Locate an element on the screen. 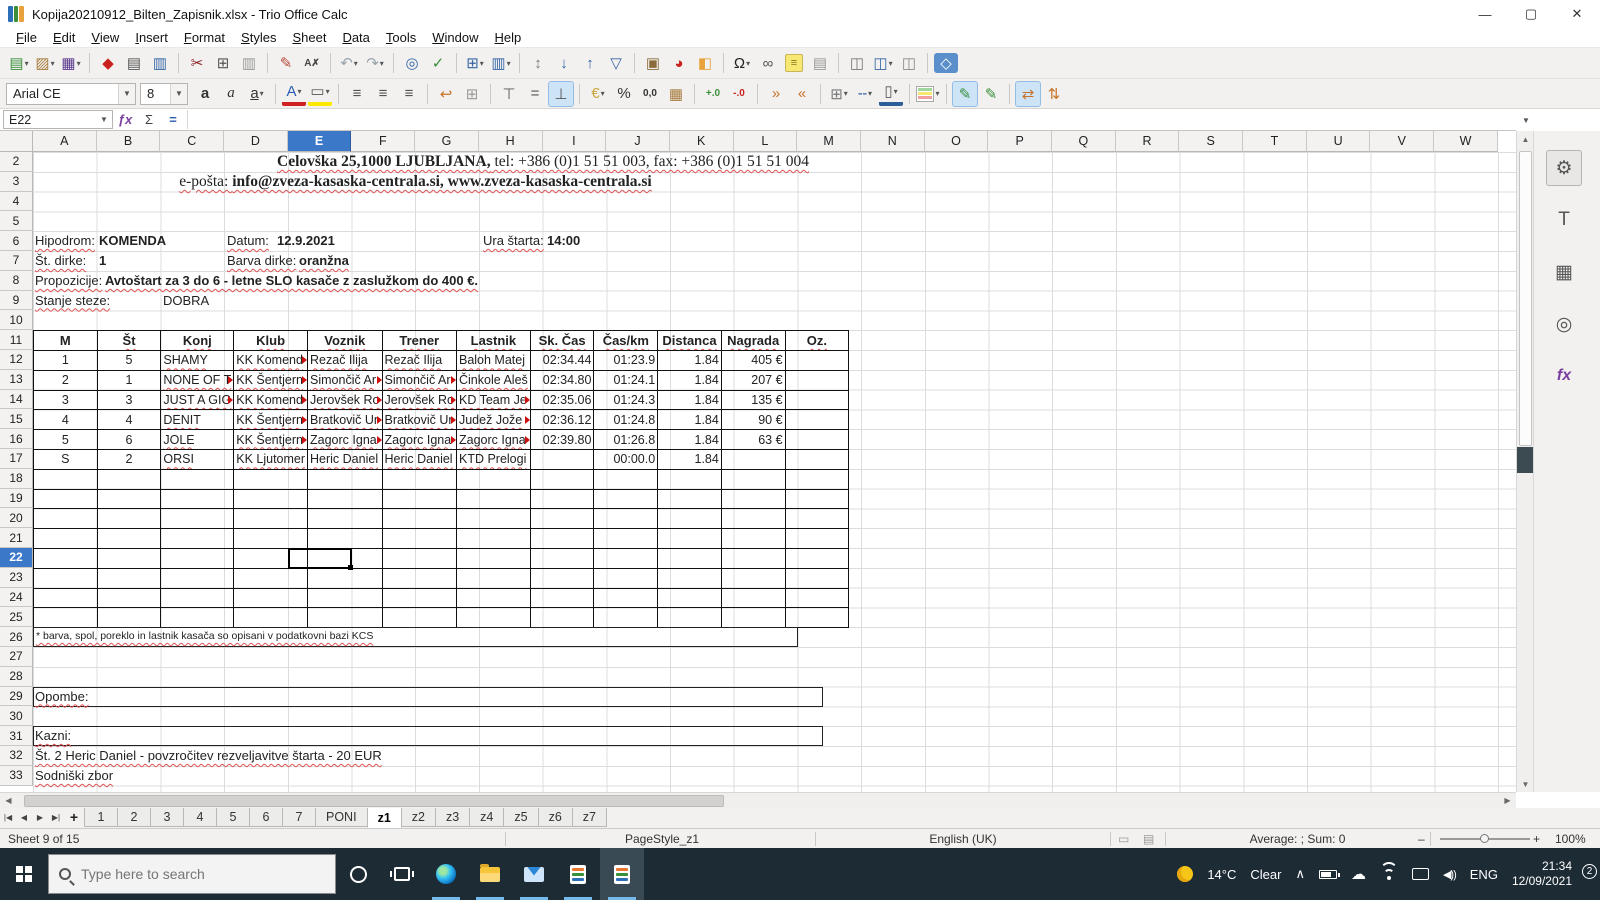 Image resolution: width=1600 pixels, height=900 pixels. row-header-12: 12 is located at coordinates (16, 359).